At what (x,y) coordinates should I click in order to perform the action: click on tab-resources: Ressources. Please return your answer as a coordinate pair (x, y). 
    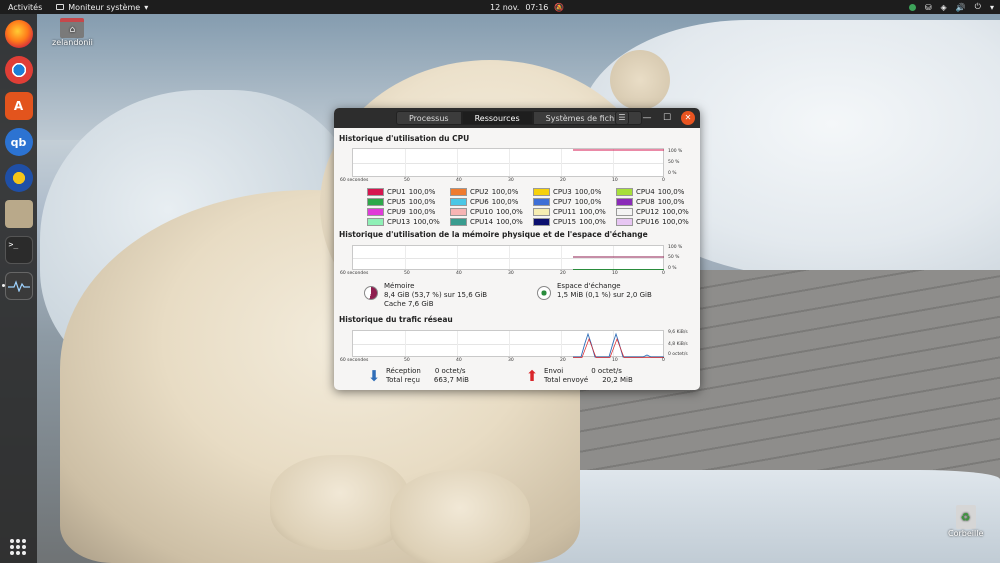
    Looking at the image, I should click on (497, 118).